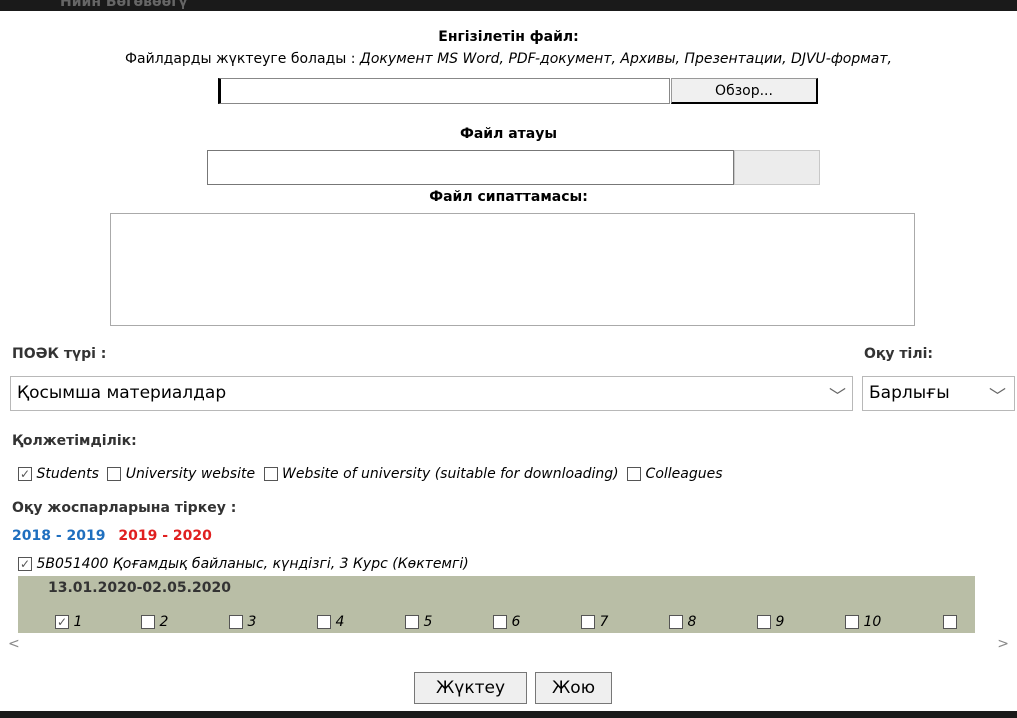 This screenshot has width=1017, height=718. What do you see at coordinates (240, 59) in the screenshot?
I see `allowed-types-label: Файлдарды жүктеуге болады :` at bounding box center [240, 59].